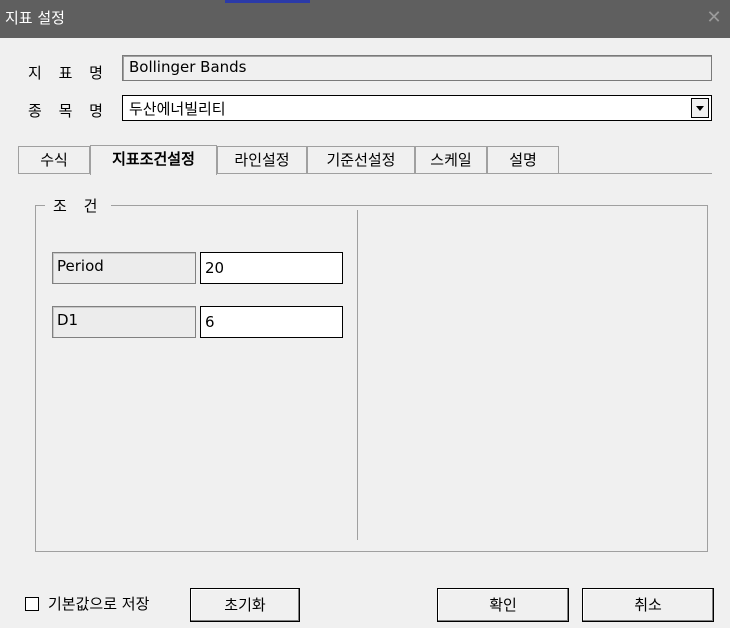 This screenshot has height=628, width=730. I want to click on param-label-d1: D1, so click(124, 322).